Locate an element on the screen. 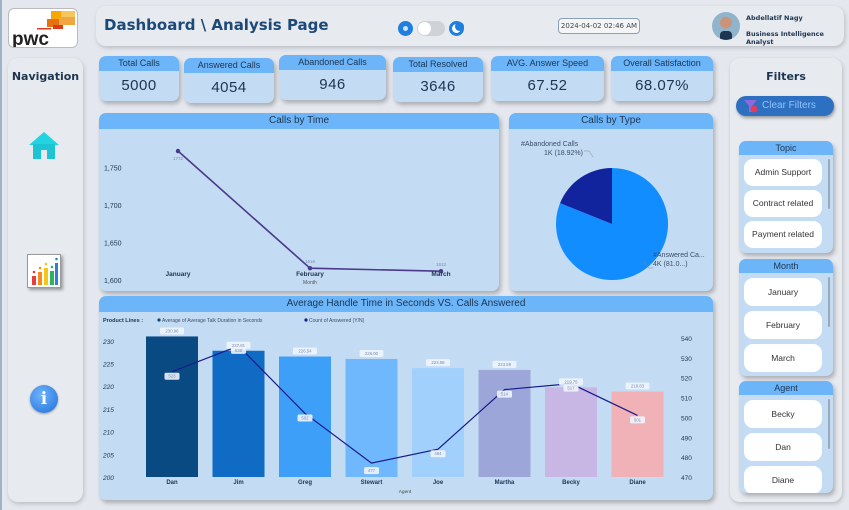 The image size is (849, 510). home-icon is located at coordinates (44, 145).